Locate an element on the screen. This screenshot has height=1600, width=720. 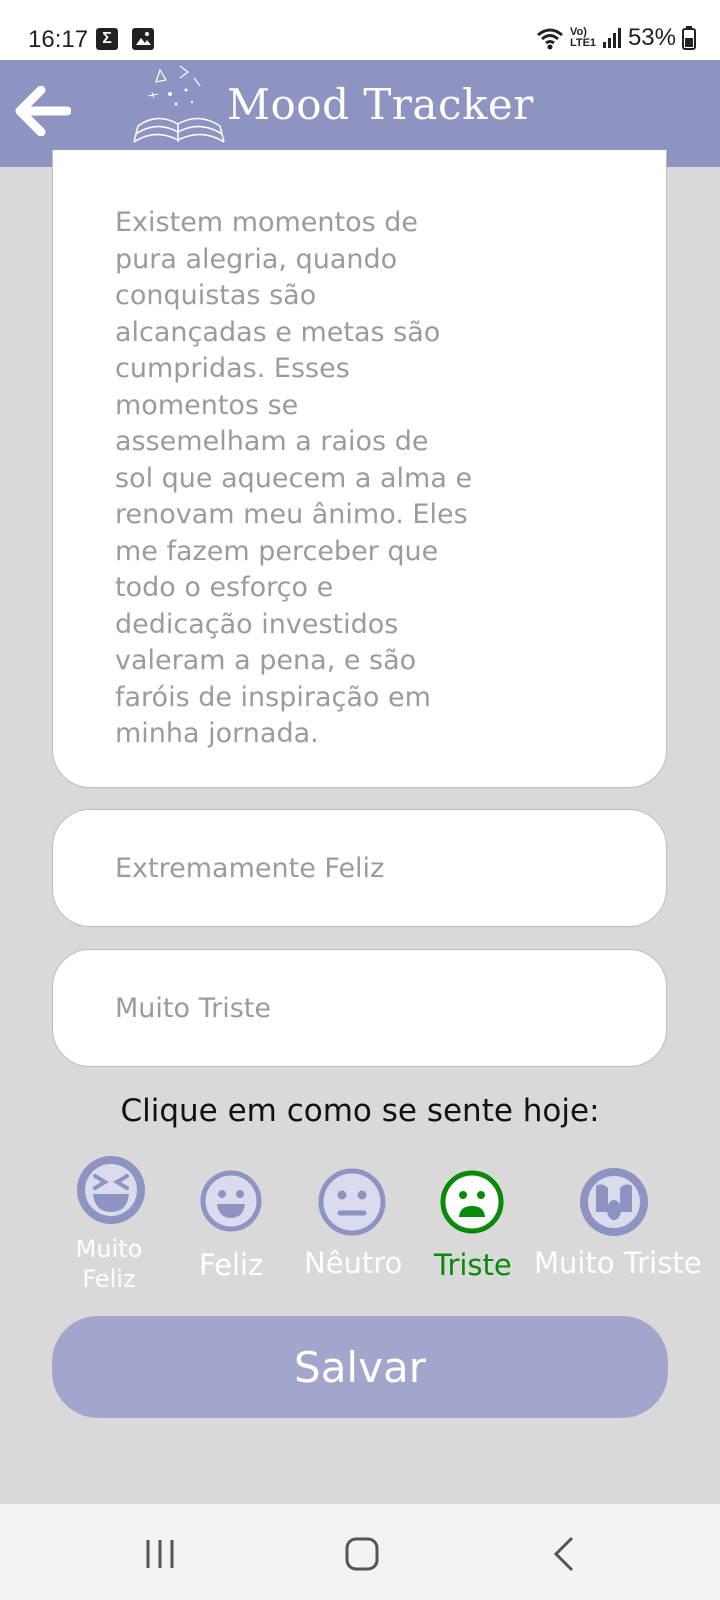
save-button: Salvar is located at coordinates (360, 1367).